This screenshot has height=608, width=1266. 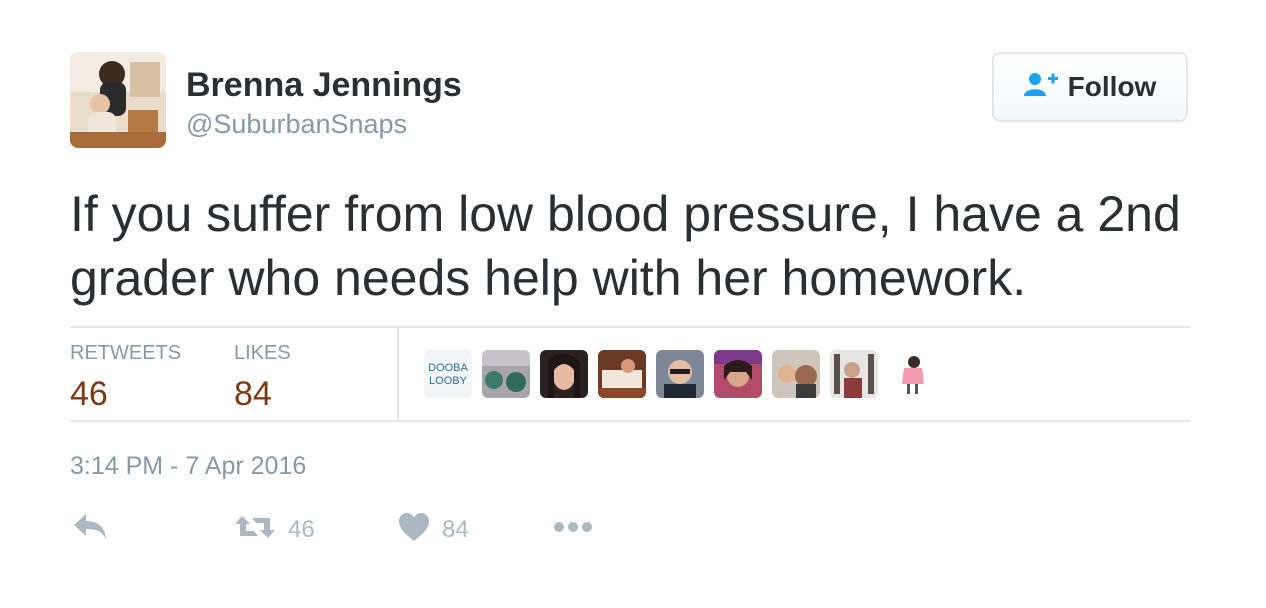 What do you see at coordinates (253, 394) in the screenshot?
I see `likes-value: 84` at bounding box center [253, 394].